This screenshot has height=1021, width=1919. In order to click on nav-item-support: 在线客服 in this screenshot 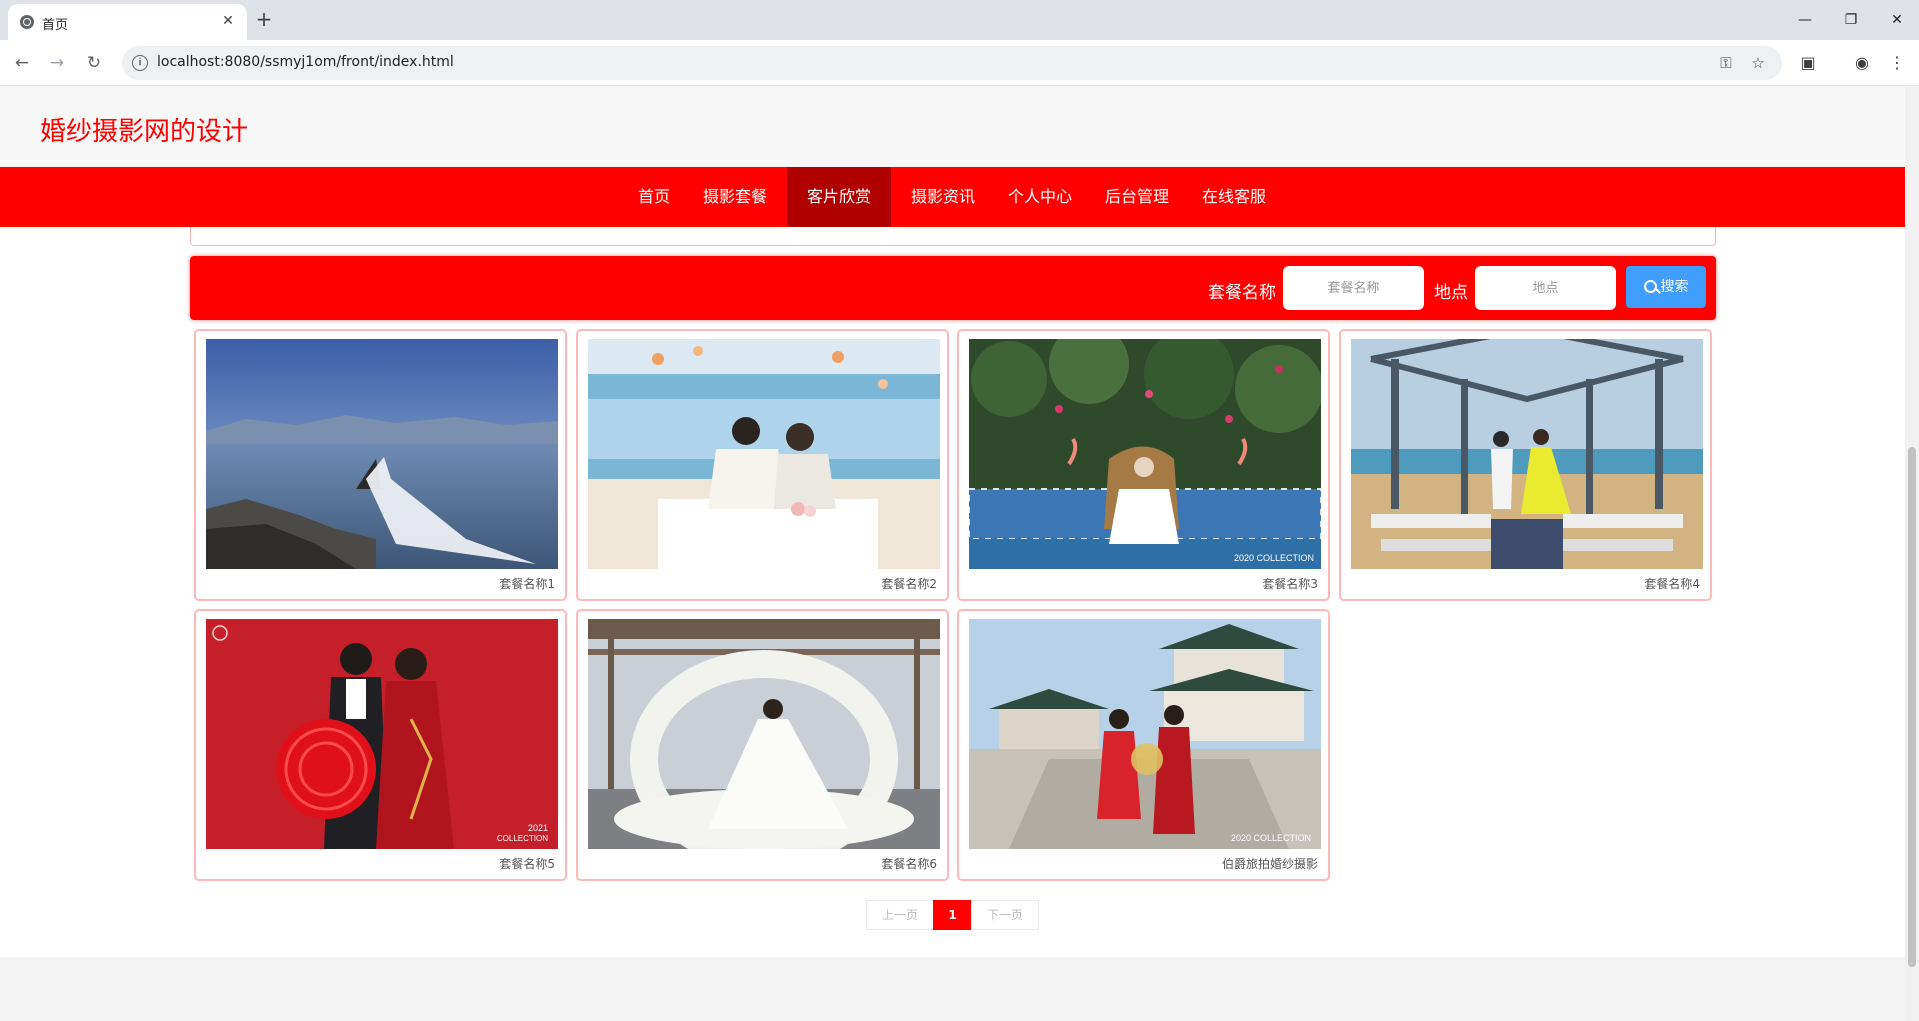, I will do `click(1234, 197)`.